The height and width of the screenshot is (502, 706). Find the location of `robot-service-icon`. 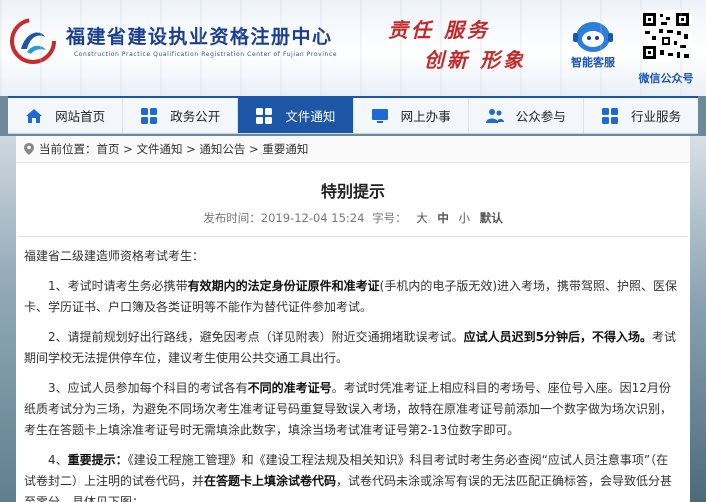

robot-service-icon is located at coordinates (593, 37).